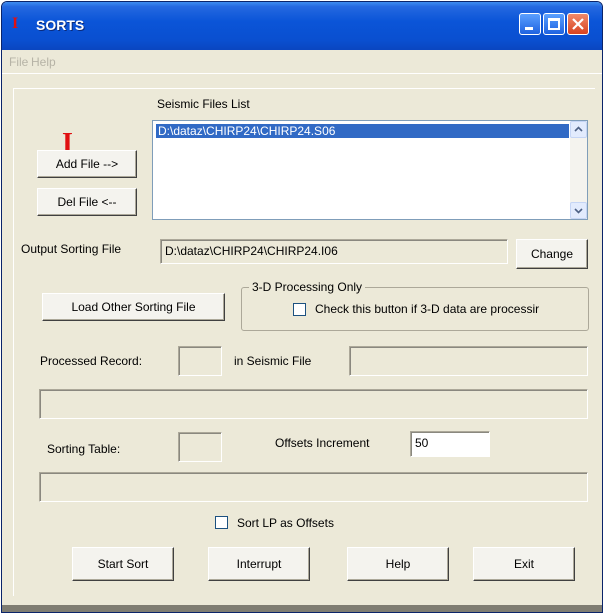 This screenshot has height=614, width=605. I want to click on sort-lp-checkbox, so click(221, 522).